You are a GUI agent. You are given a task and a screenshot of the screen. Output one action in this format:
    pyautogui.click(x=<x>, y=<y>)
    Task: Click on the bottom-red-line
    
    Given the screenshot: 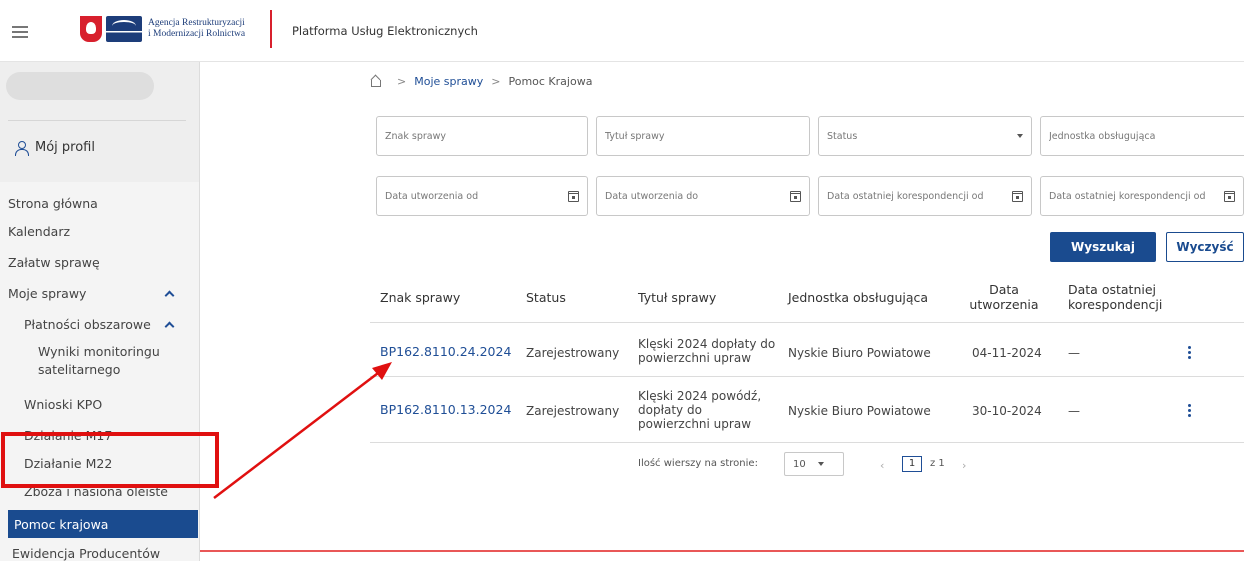 What is the action you would take?
    pyautogui.click(x=722, y=551)
    